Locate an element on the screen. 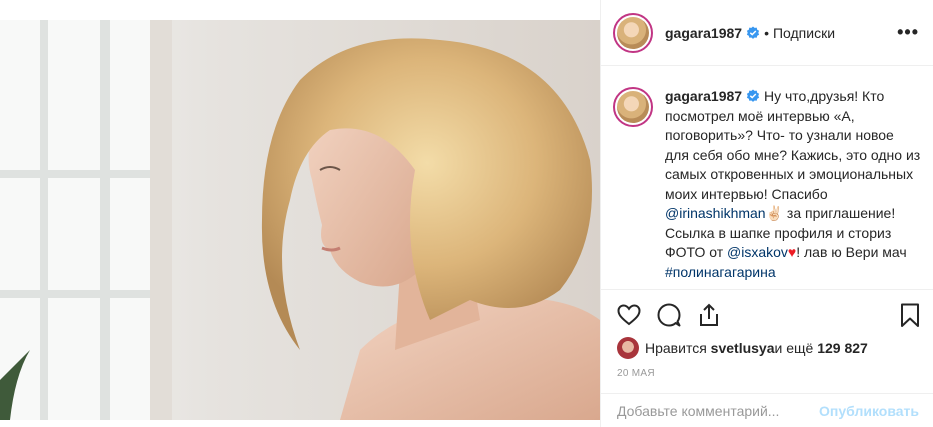 The height and width of the screenshot is (427, 933). bookmark-icon is located at coordinates (910, 315).